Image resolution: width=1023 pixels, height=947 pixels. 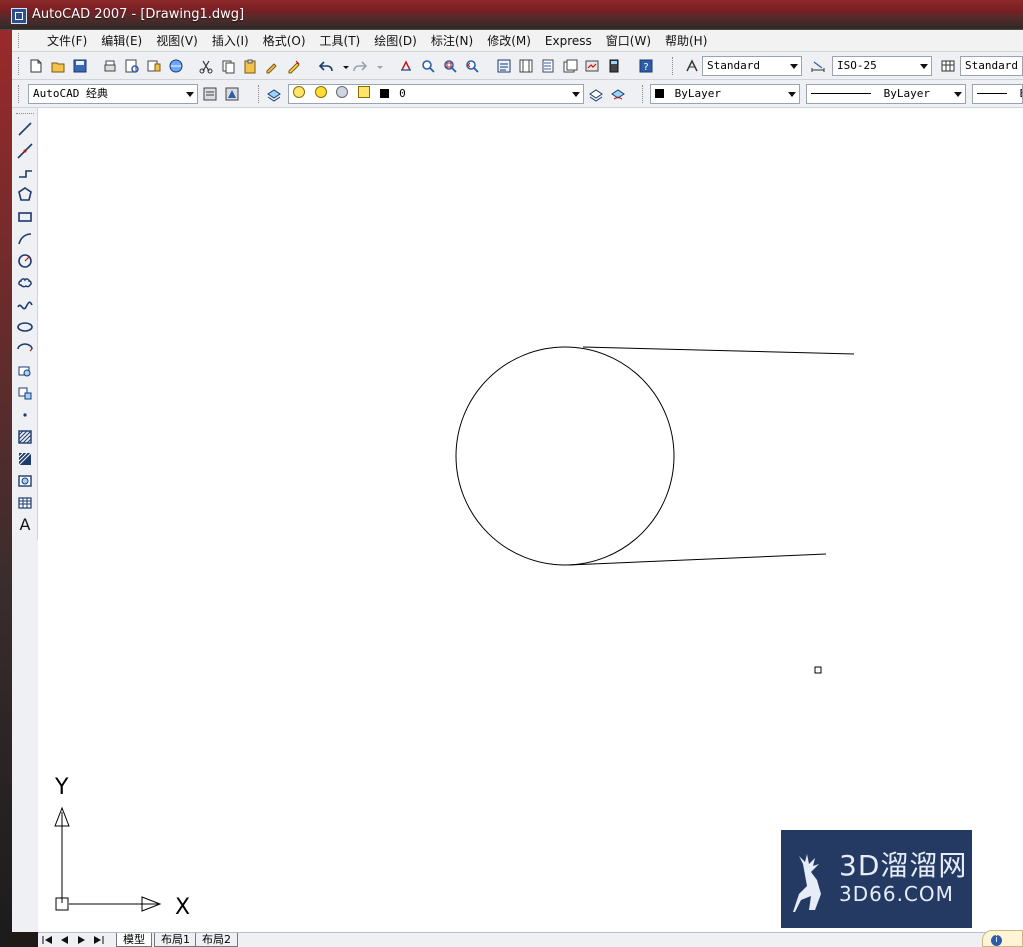 I want to click on menu-edit: 编辑(E), so click(x=121, y=41).